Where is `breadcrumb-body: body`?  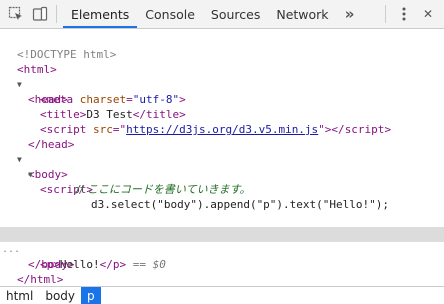
breadcrumb-body: body is located at coordinates (60, 295).